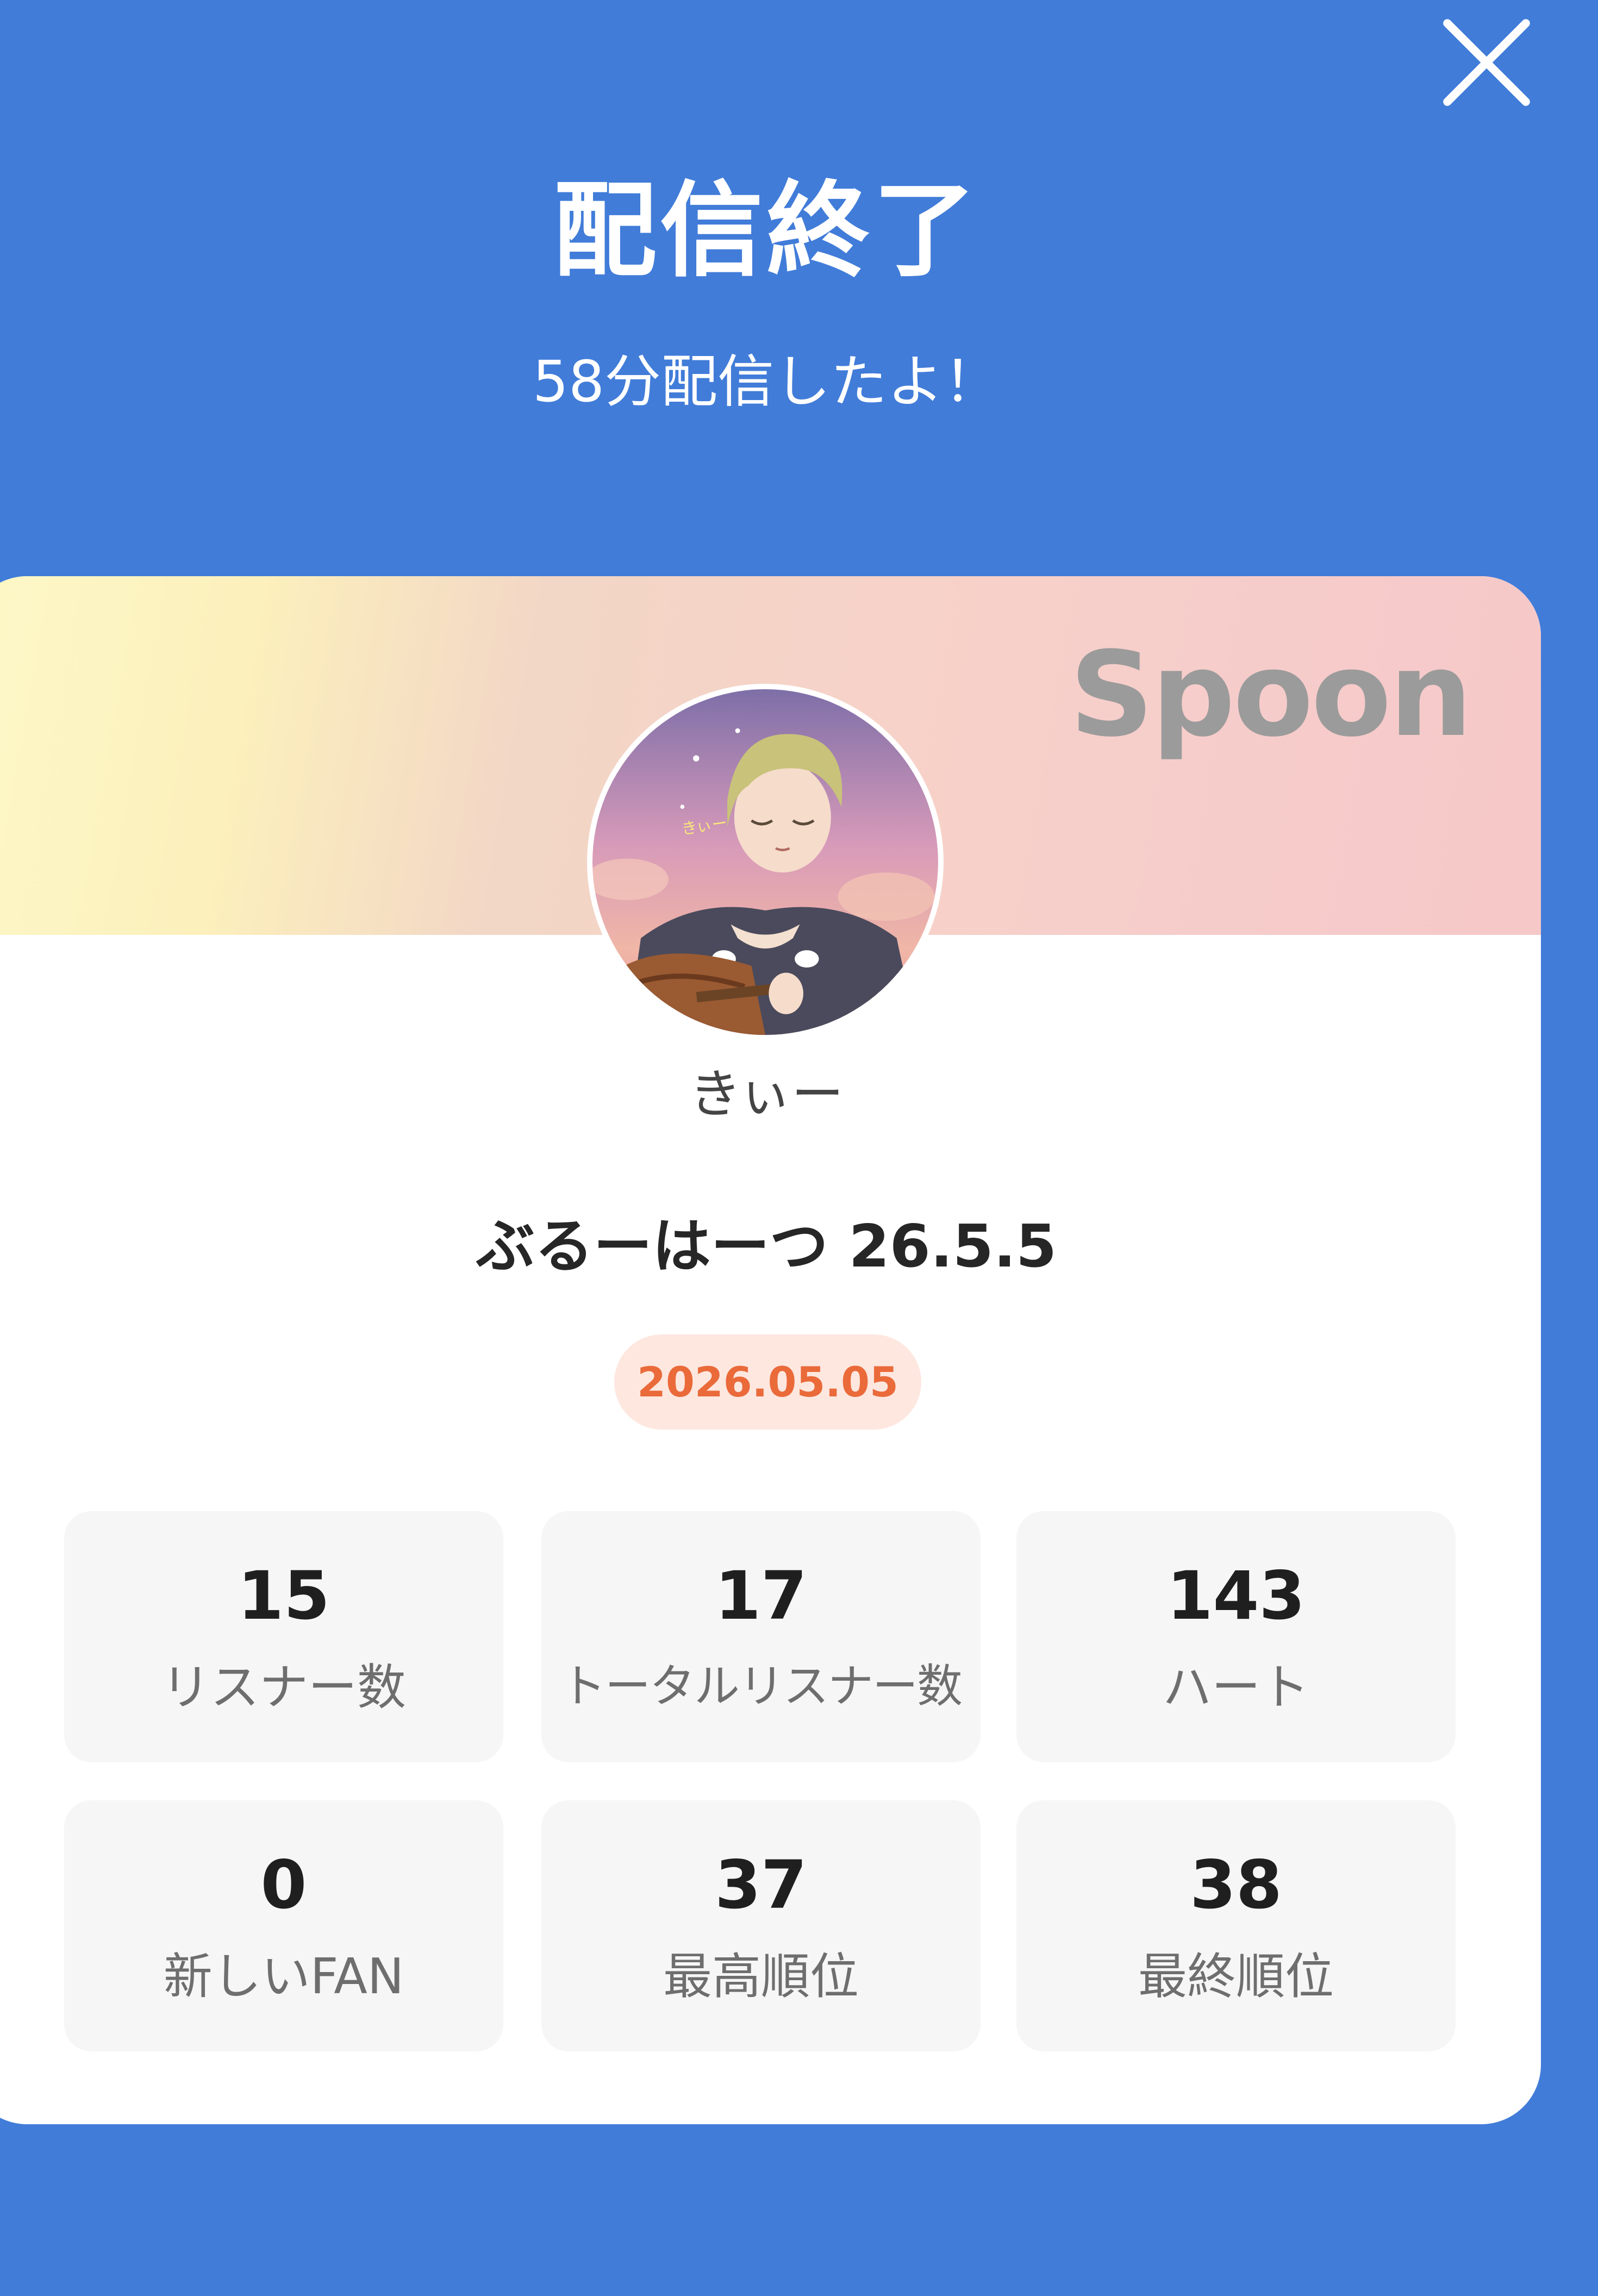  Describe the element at coordinates (1236, 1637) in the screenshot. I see `stat-hearts: 143 ハート` at that location.